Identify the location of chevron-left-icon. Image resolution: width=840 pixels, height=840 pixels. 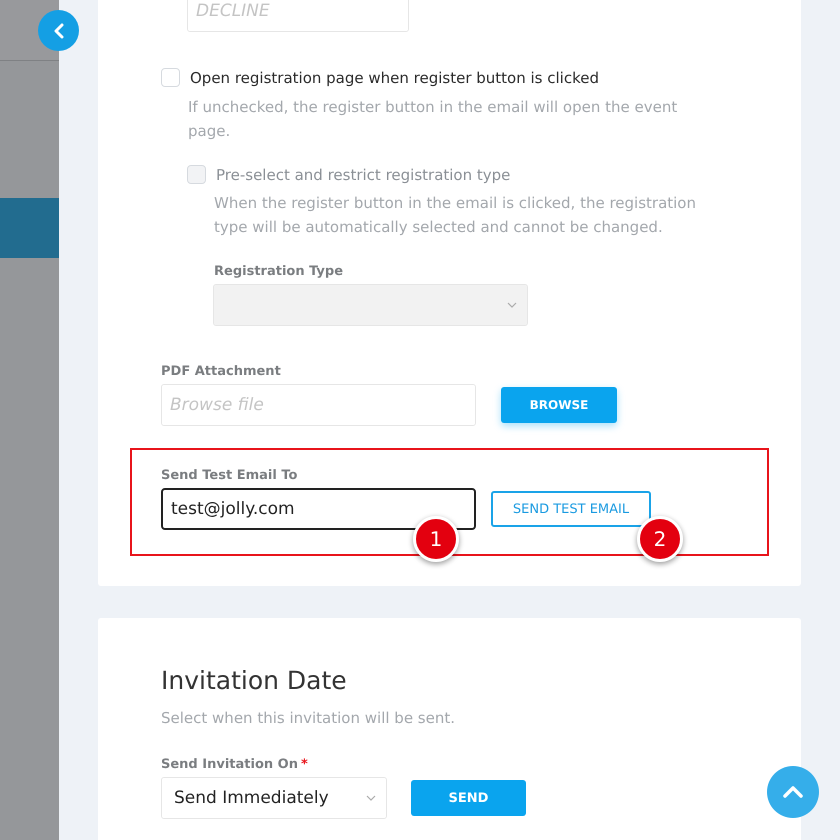
(58, 30).